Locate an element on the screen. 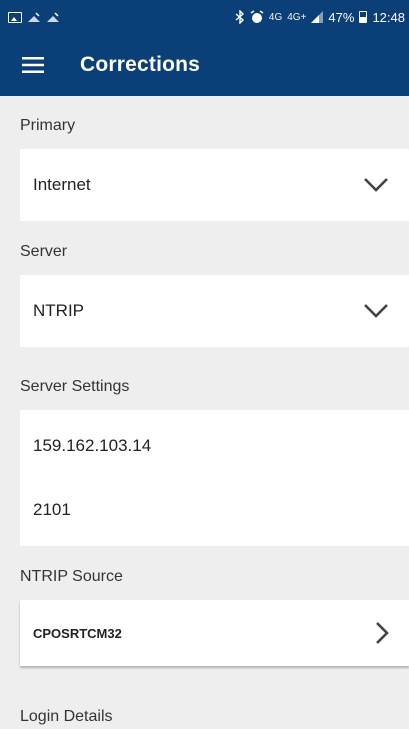 Image resolution: width=409 pixels, height=729 pixels. chevron-right-icon is located at coordinates (382, 633).